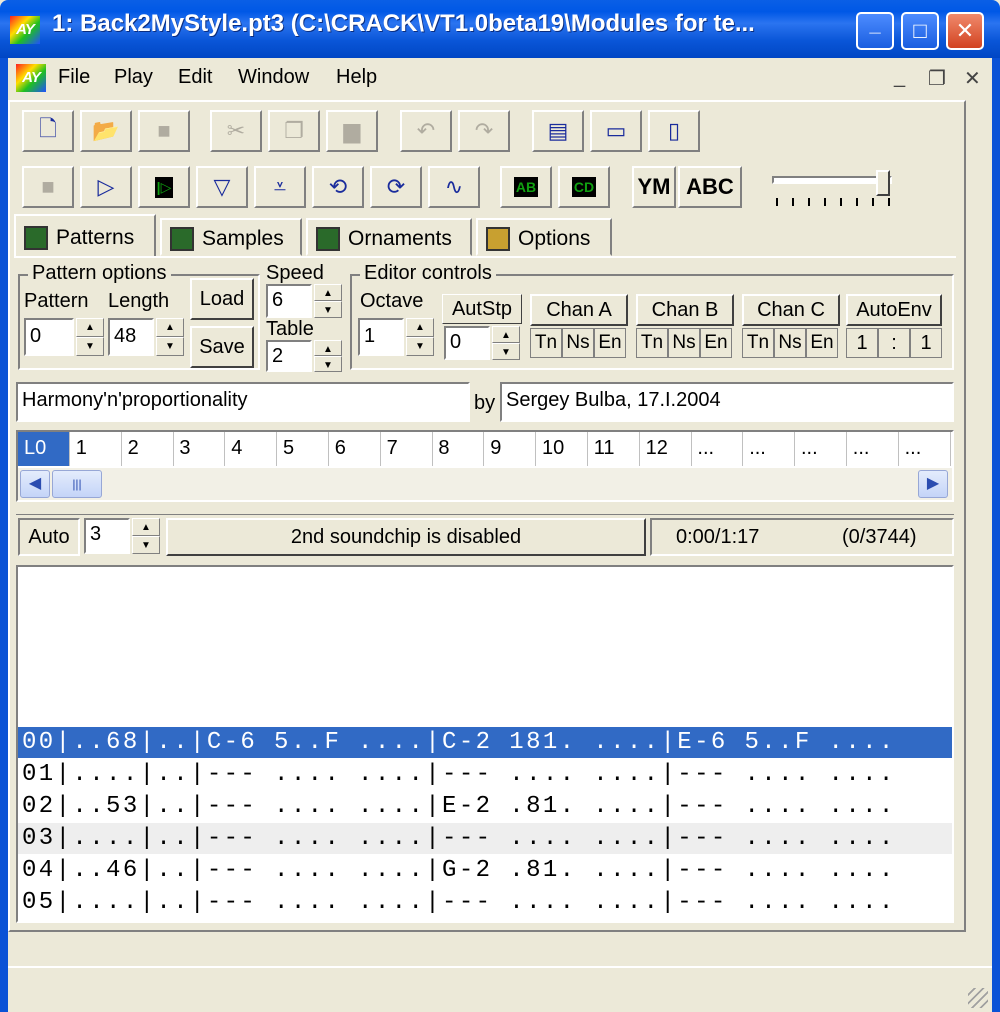 The image size is (1000, 1012). What do you see at coordinates (965, 31) in the screenshot?
I see `close-button: ✕` at bounding box center [965, 31].